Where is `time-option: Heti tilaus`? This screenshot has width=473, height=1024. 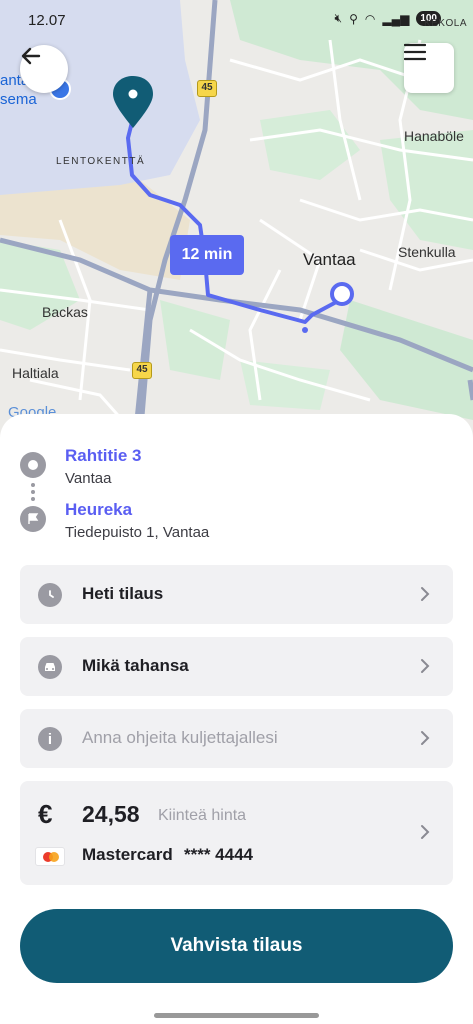 time-option: Heti tilaus is located at coordinates (236, 594).